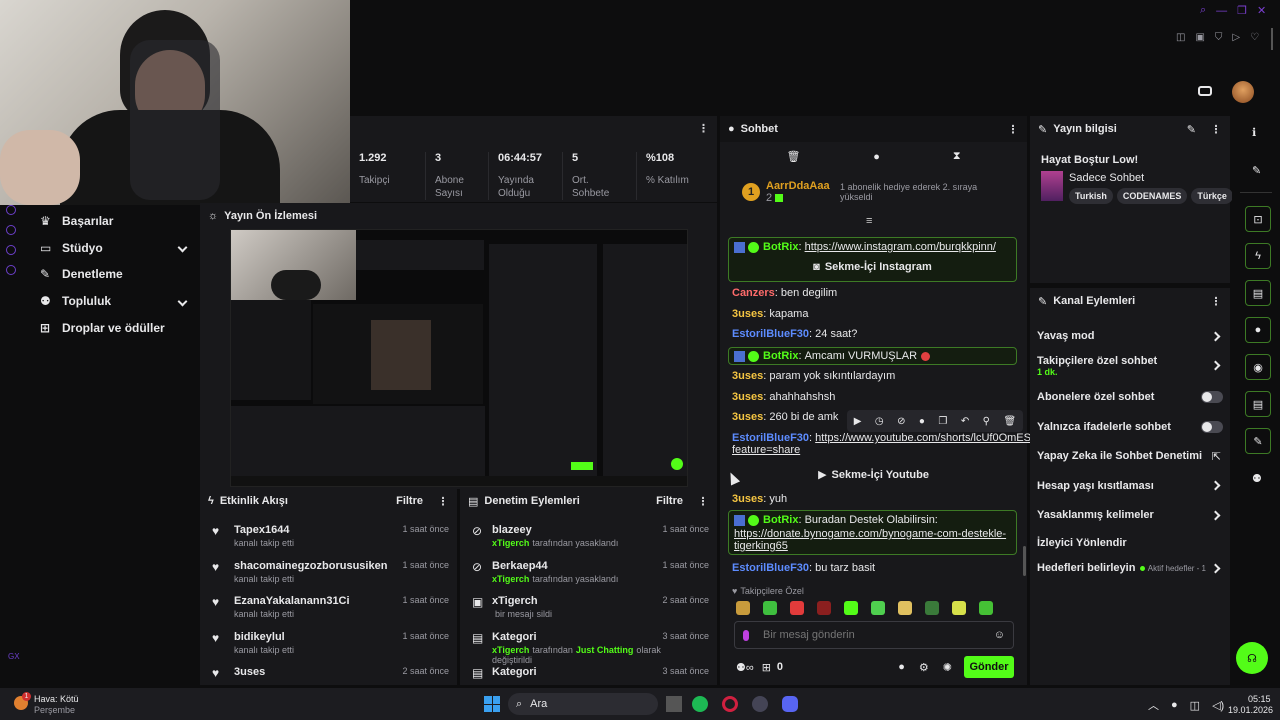 The width and height of the screenshot is (1280, 720). What do you see at coordinates (924, 667) in the screenshot?
I see `gear-icon: ⚙` at bounding box center [924, 667].